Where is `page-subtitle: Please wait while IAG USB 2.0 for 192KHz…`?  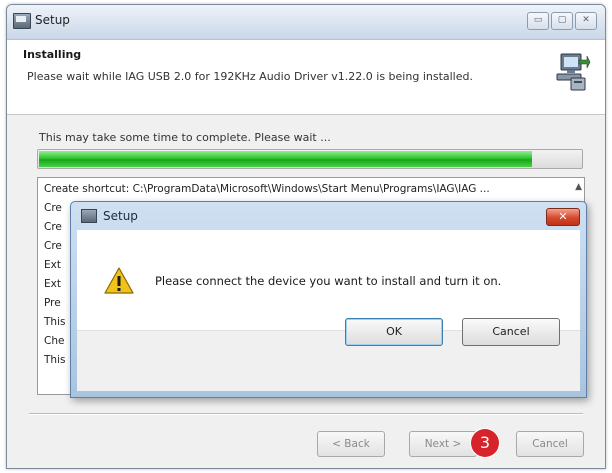 page-subtitle: Please wait while IAG USB 2.0 for 192KHz… is located at coordinates (250, 76).